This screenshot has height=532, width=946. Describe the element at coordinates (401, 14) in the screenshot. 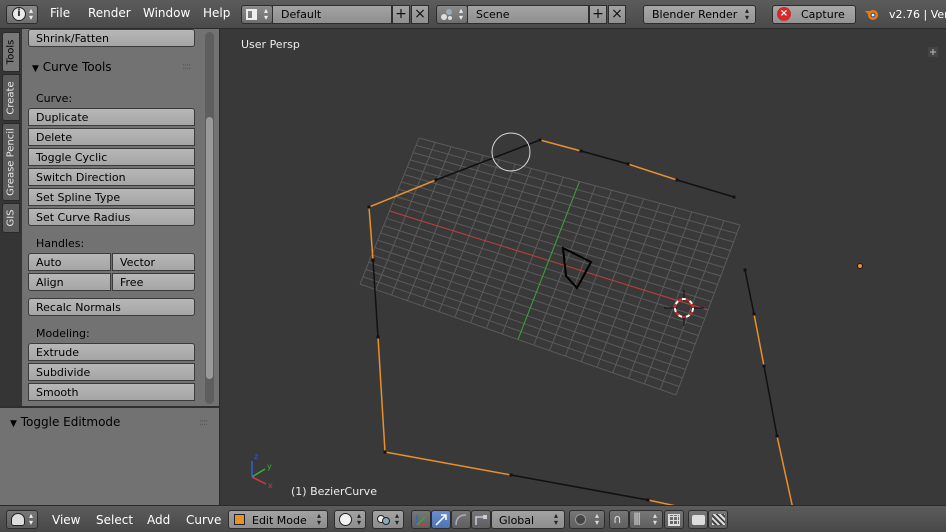

I see `add-layout-button: +` at that location.